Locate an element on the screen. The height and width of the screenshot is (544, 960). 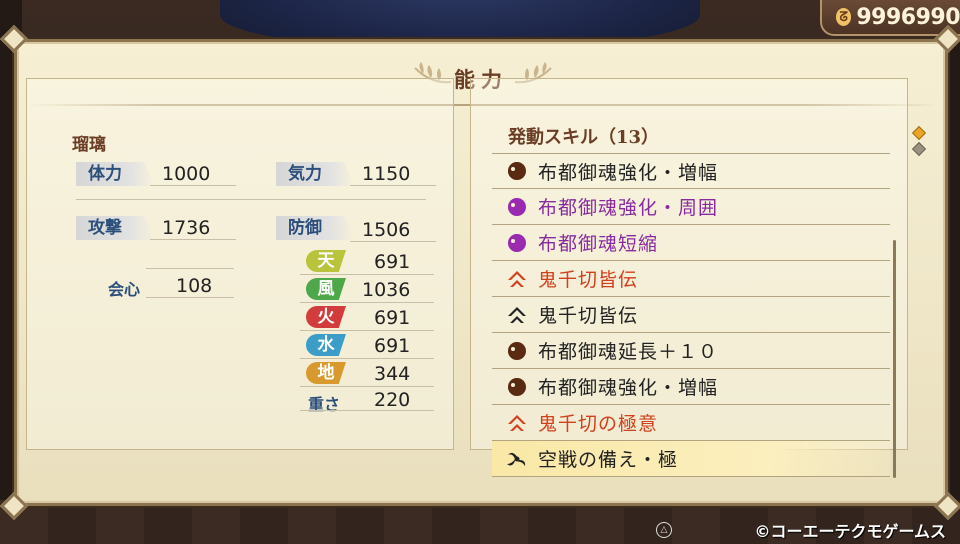
skill-row: 鬼千切の極意 is located at coordinates (691, 423).